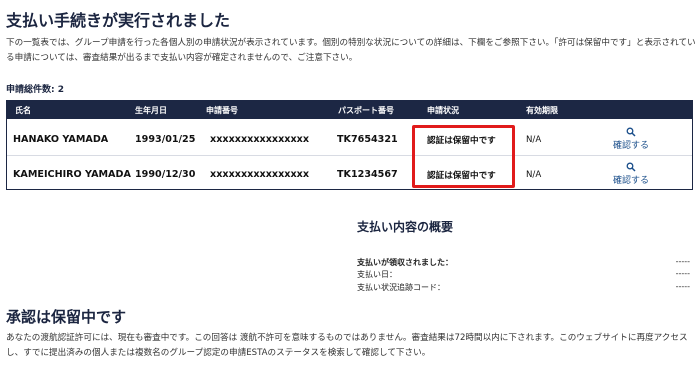 This screenshot has height=372, width=700. Describe the element at coordinates (377, 274) in the screenshot. I see `summary-label: 支払い日：` at that location.